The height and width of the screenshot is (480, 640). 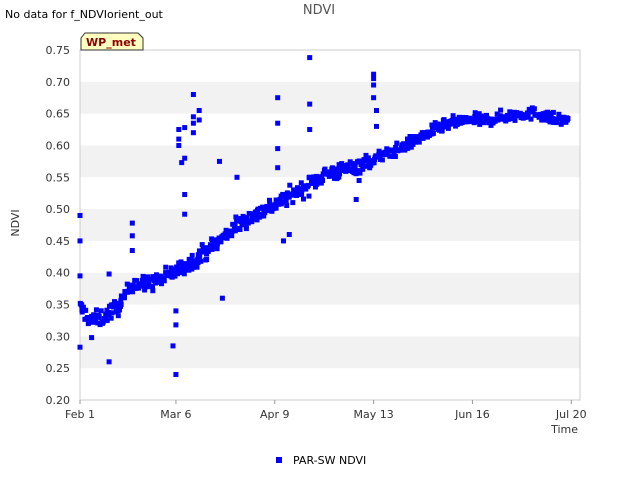 I want to click on y-tick-label: 0.40, so click(x=58, y=273).